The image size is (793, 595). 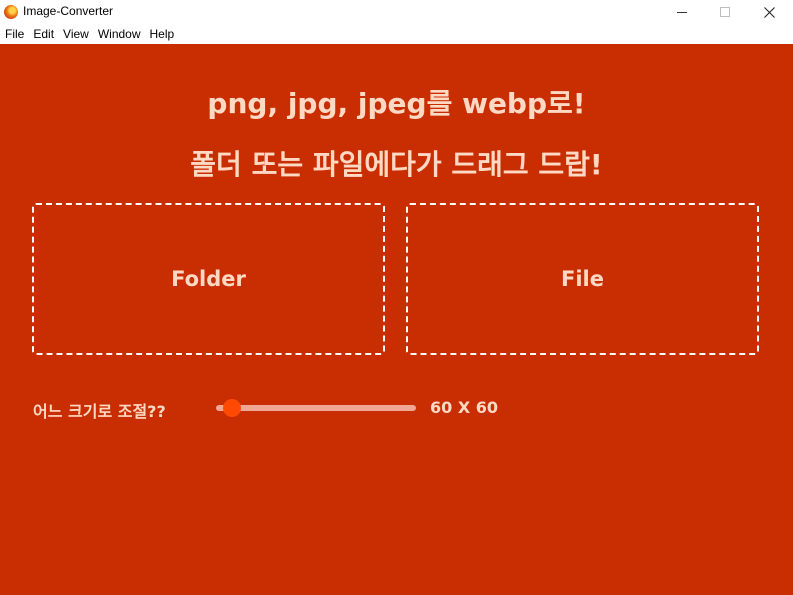 What do you see at coordinates (464, 407) in the screenshot?
I see `size-readout: 60 X 60` at bounding box center [464, 407].